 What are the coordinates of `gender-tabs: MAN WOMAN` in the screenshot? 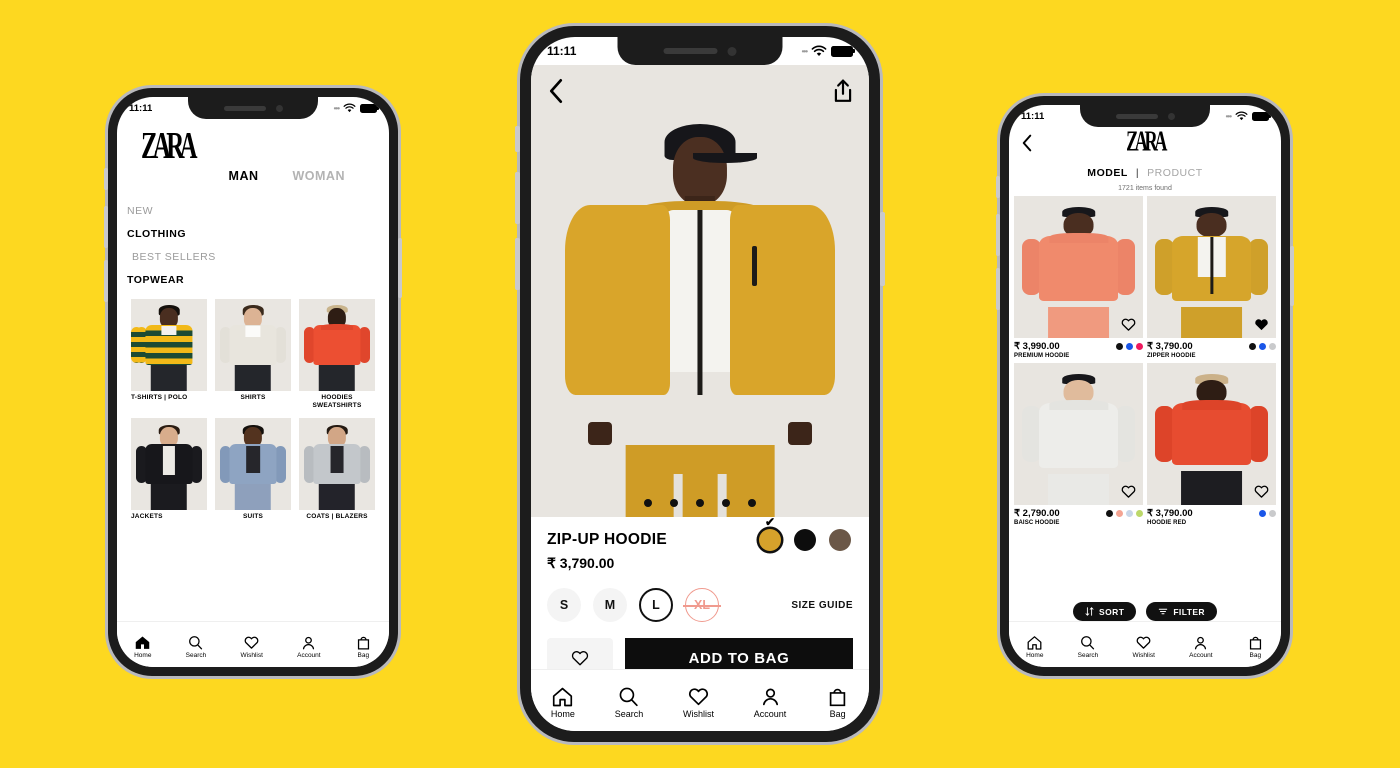 It's located at (253, 174).